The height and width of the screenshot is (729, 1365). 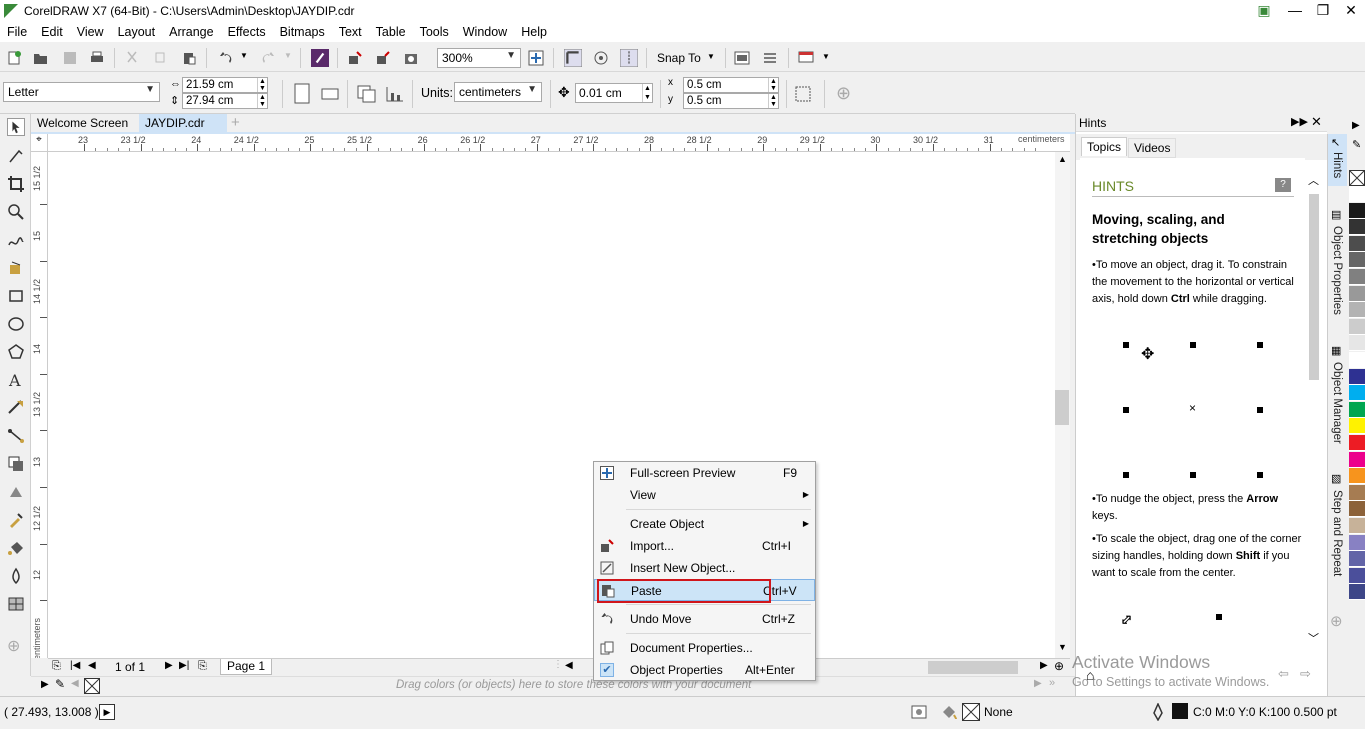 I want to click on redo-dropdown-icon: ▼, so click(x=288, y=55).